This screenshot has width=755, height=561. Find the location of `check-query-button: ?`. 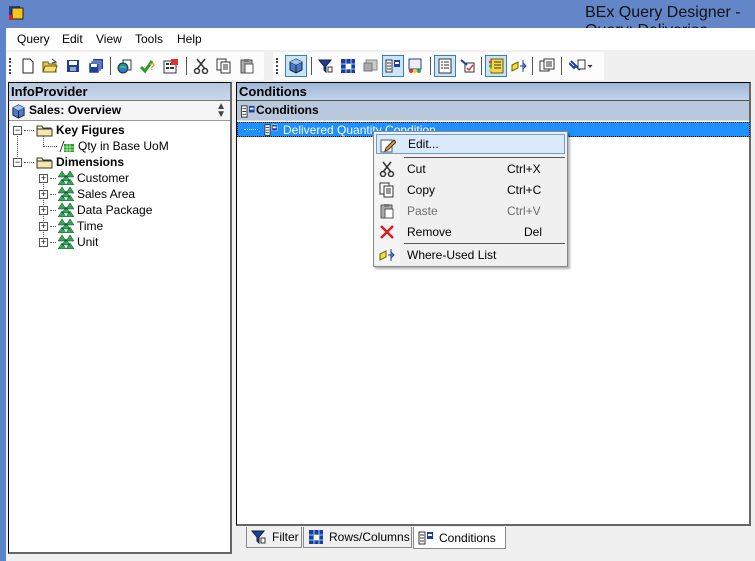

check-query-button: ? is located at coordinates (148, 66).